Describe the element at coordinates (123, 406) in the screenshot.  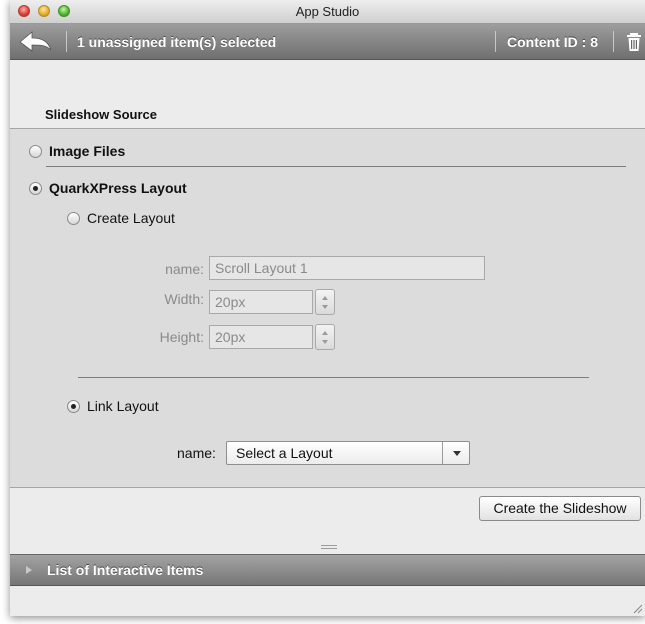
I see `link-layout-label: Link Layout` at that location.